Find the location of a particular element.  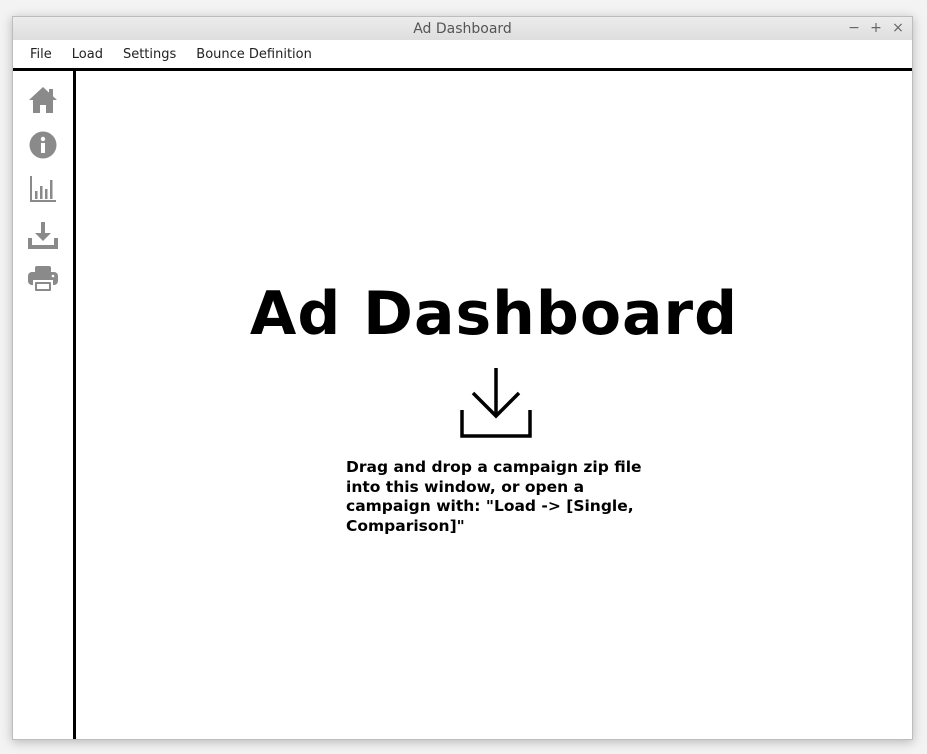

window-title: Ad Dashboard is located at coordinates (462, 29).